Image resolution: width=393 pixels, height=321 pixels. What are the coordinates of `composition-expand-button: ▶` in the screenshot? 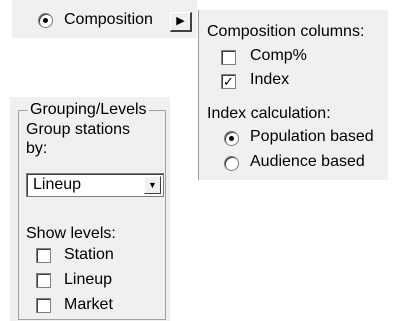 It's located at (181, 22).